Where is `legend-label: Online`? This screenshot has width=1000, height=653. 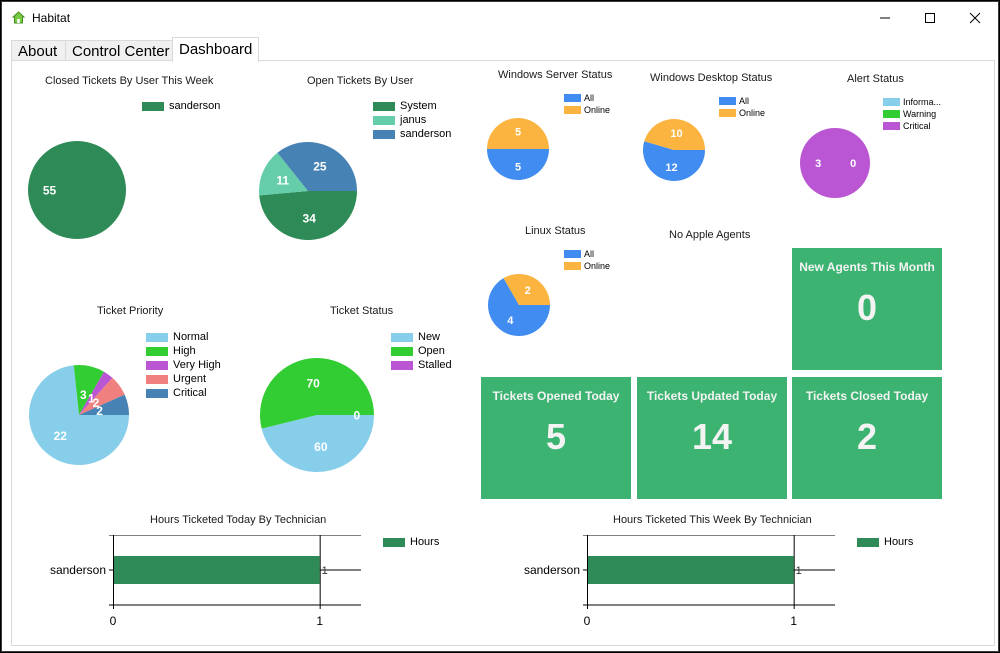
legend-label: Online is located at coordinates (752, 113).